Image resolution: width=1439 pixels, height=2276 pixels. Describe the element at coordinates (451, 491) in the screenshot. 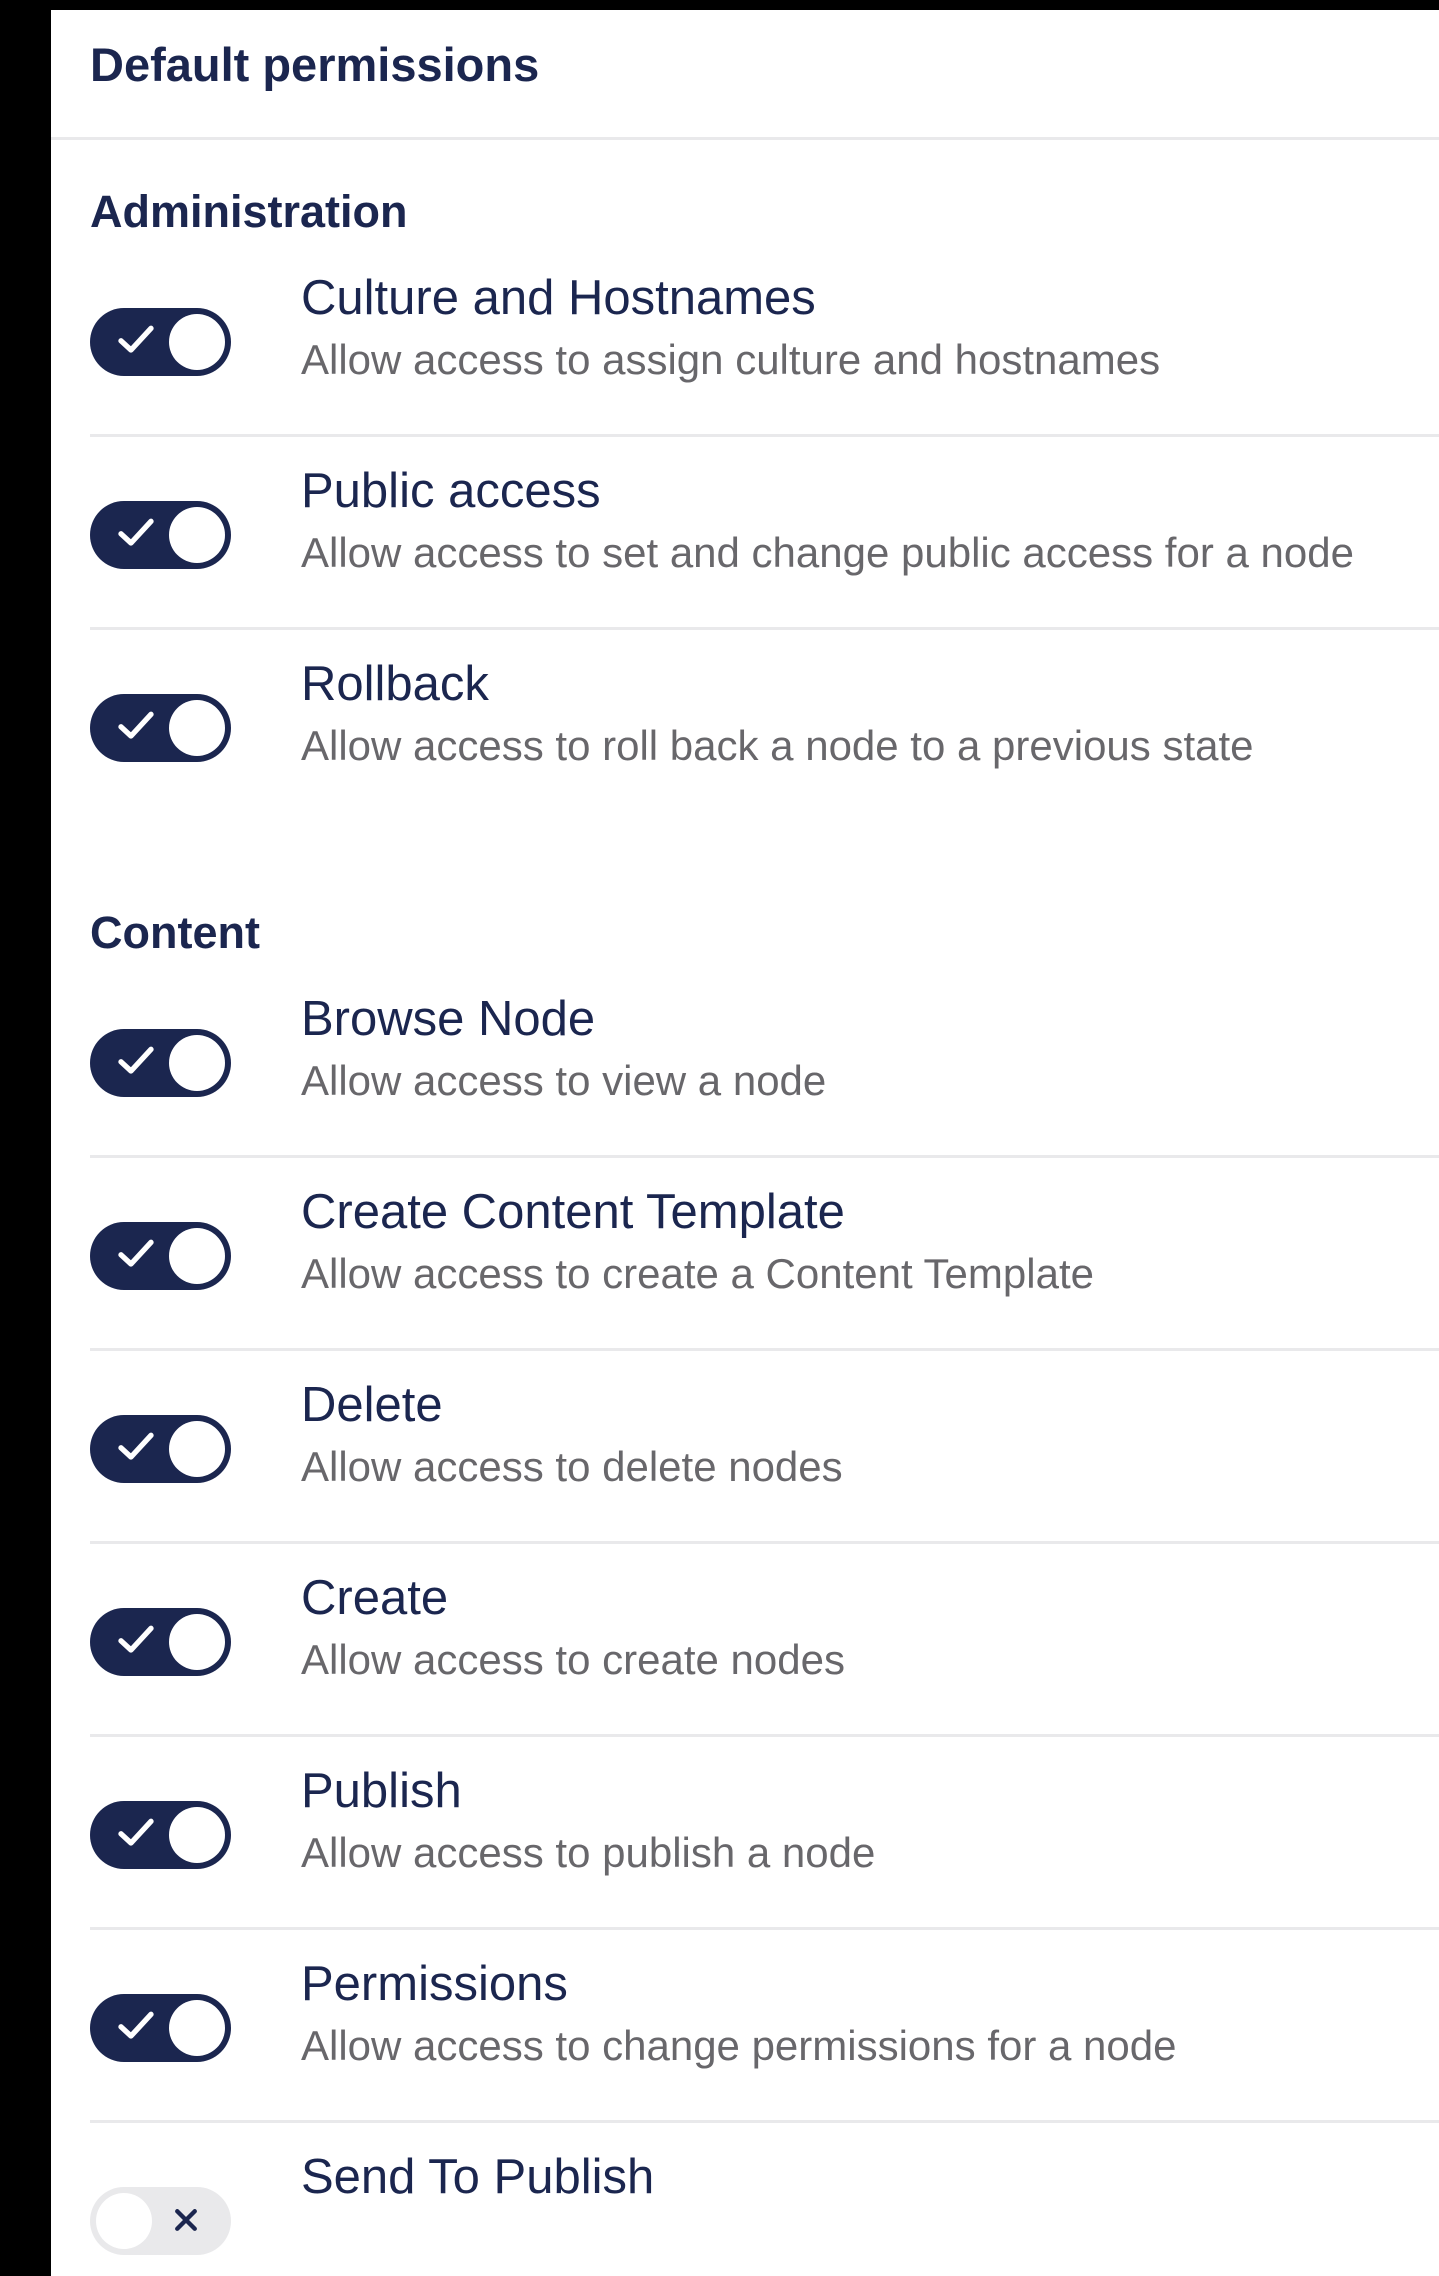

I see `permission-name: Public access` at that location.